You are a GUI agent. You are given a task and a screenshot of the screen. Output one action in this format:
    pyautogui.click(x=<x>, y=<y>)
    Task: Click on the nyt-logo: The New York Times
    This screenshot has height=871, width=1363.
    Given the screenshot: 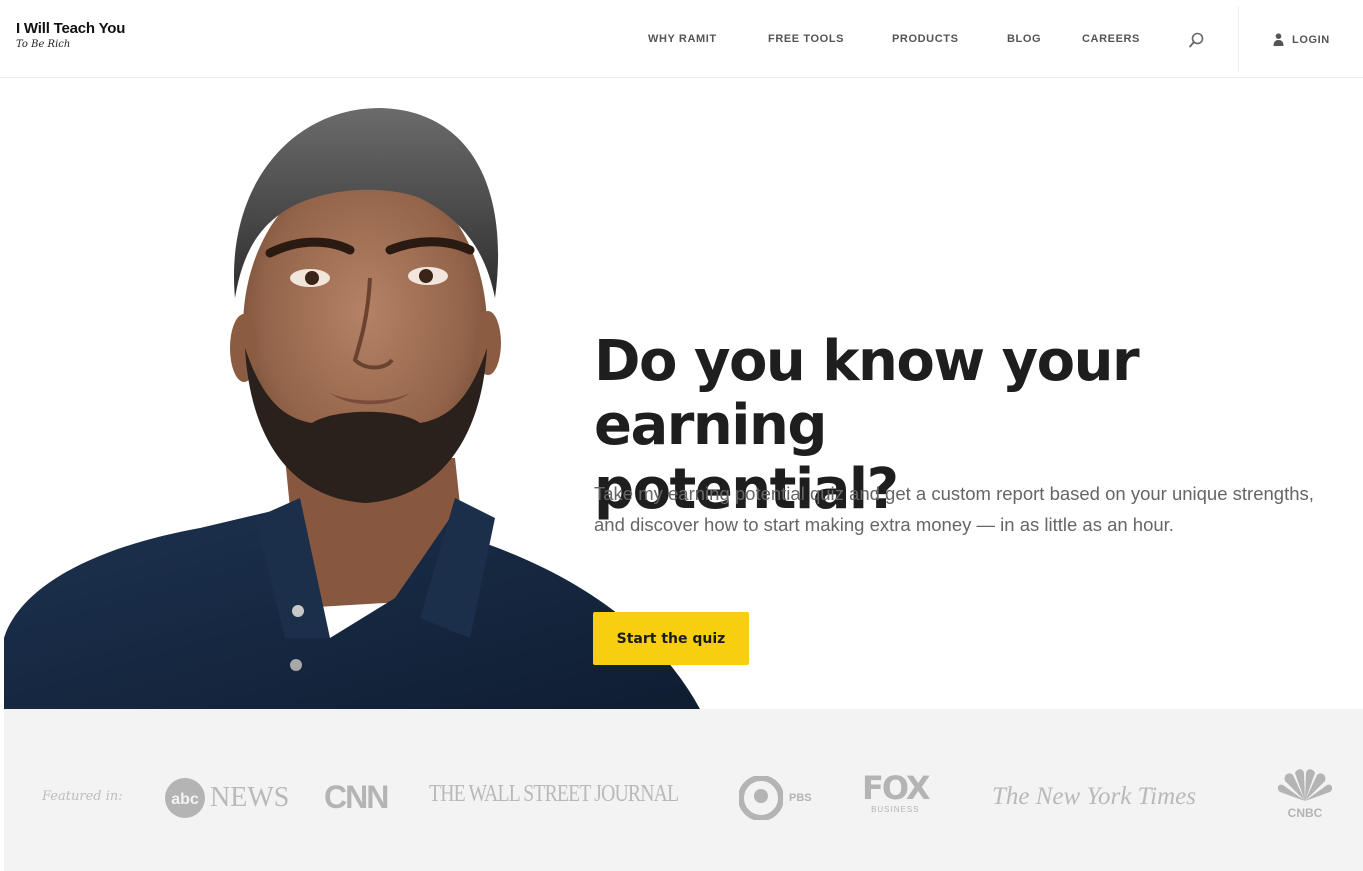 What is the action you would take?
    pyautogui.click(x=1094, y=796)
    